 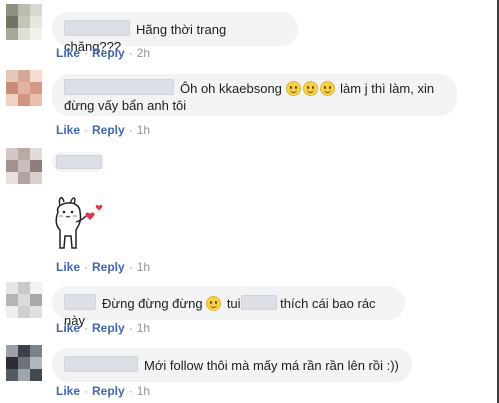 What do you see at coordinates (152, 303) in the screenshot?
I see `comment-text: Đừng đừng đừng` at bounding box center [152, 303].